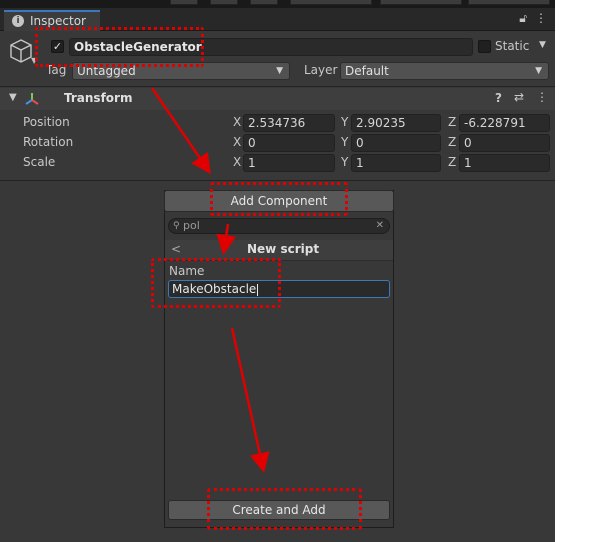 The image size is (593, 542). Describe the element at coordinates (18, 21) in the screenshot. I see `info-icon: i` at that location.